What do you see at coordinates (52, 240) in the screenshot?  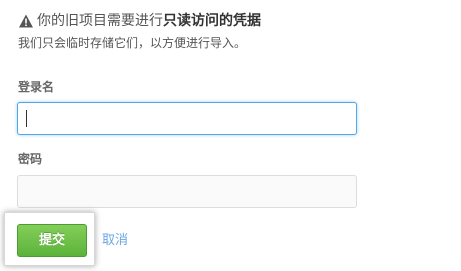 I see `submit-button: 提交` at bounding box center [52, 240].